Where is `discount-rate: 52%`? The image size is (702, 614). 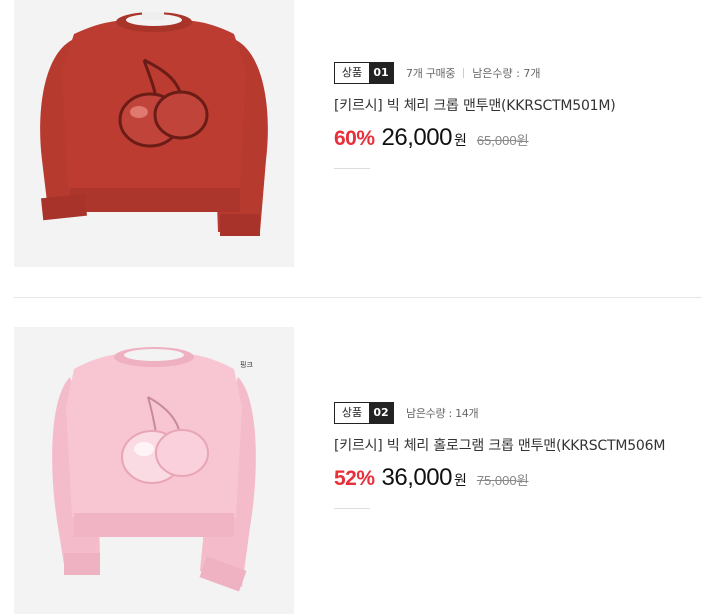 discount-rate: 52% is located at coordinates (354, 478).